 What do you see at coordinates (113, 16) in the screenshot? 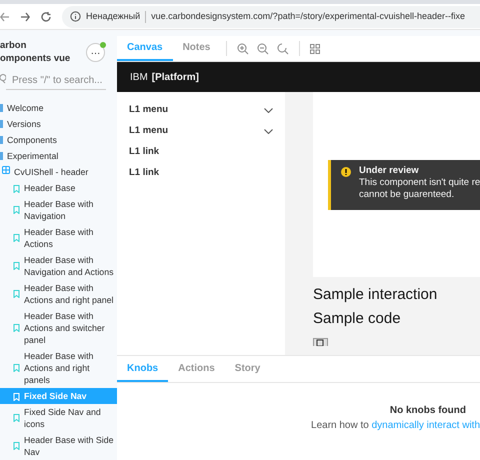
I see `security-label: Ненадежный` at bounding box center [113, 16].